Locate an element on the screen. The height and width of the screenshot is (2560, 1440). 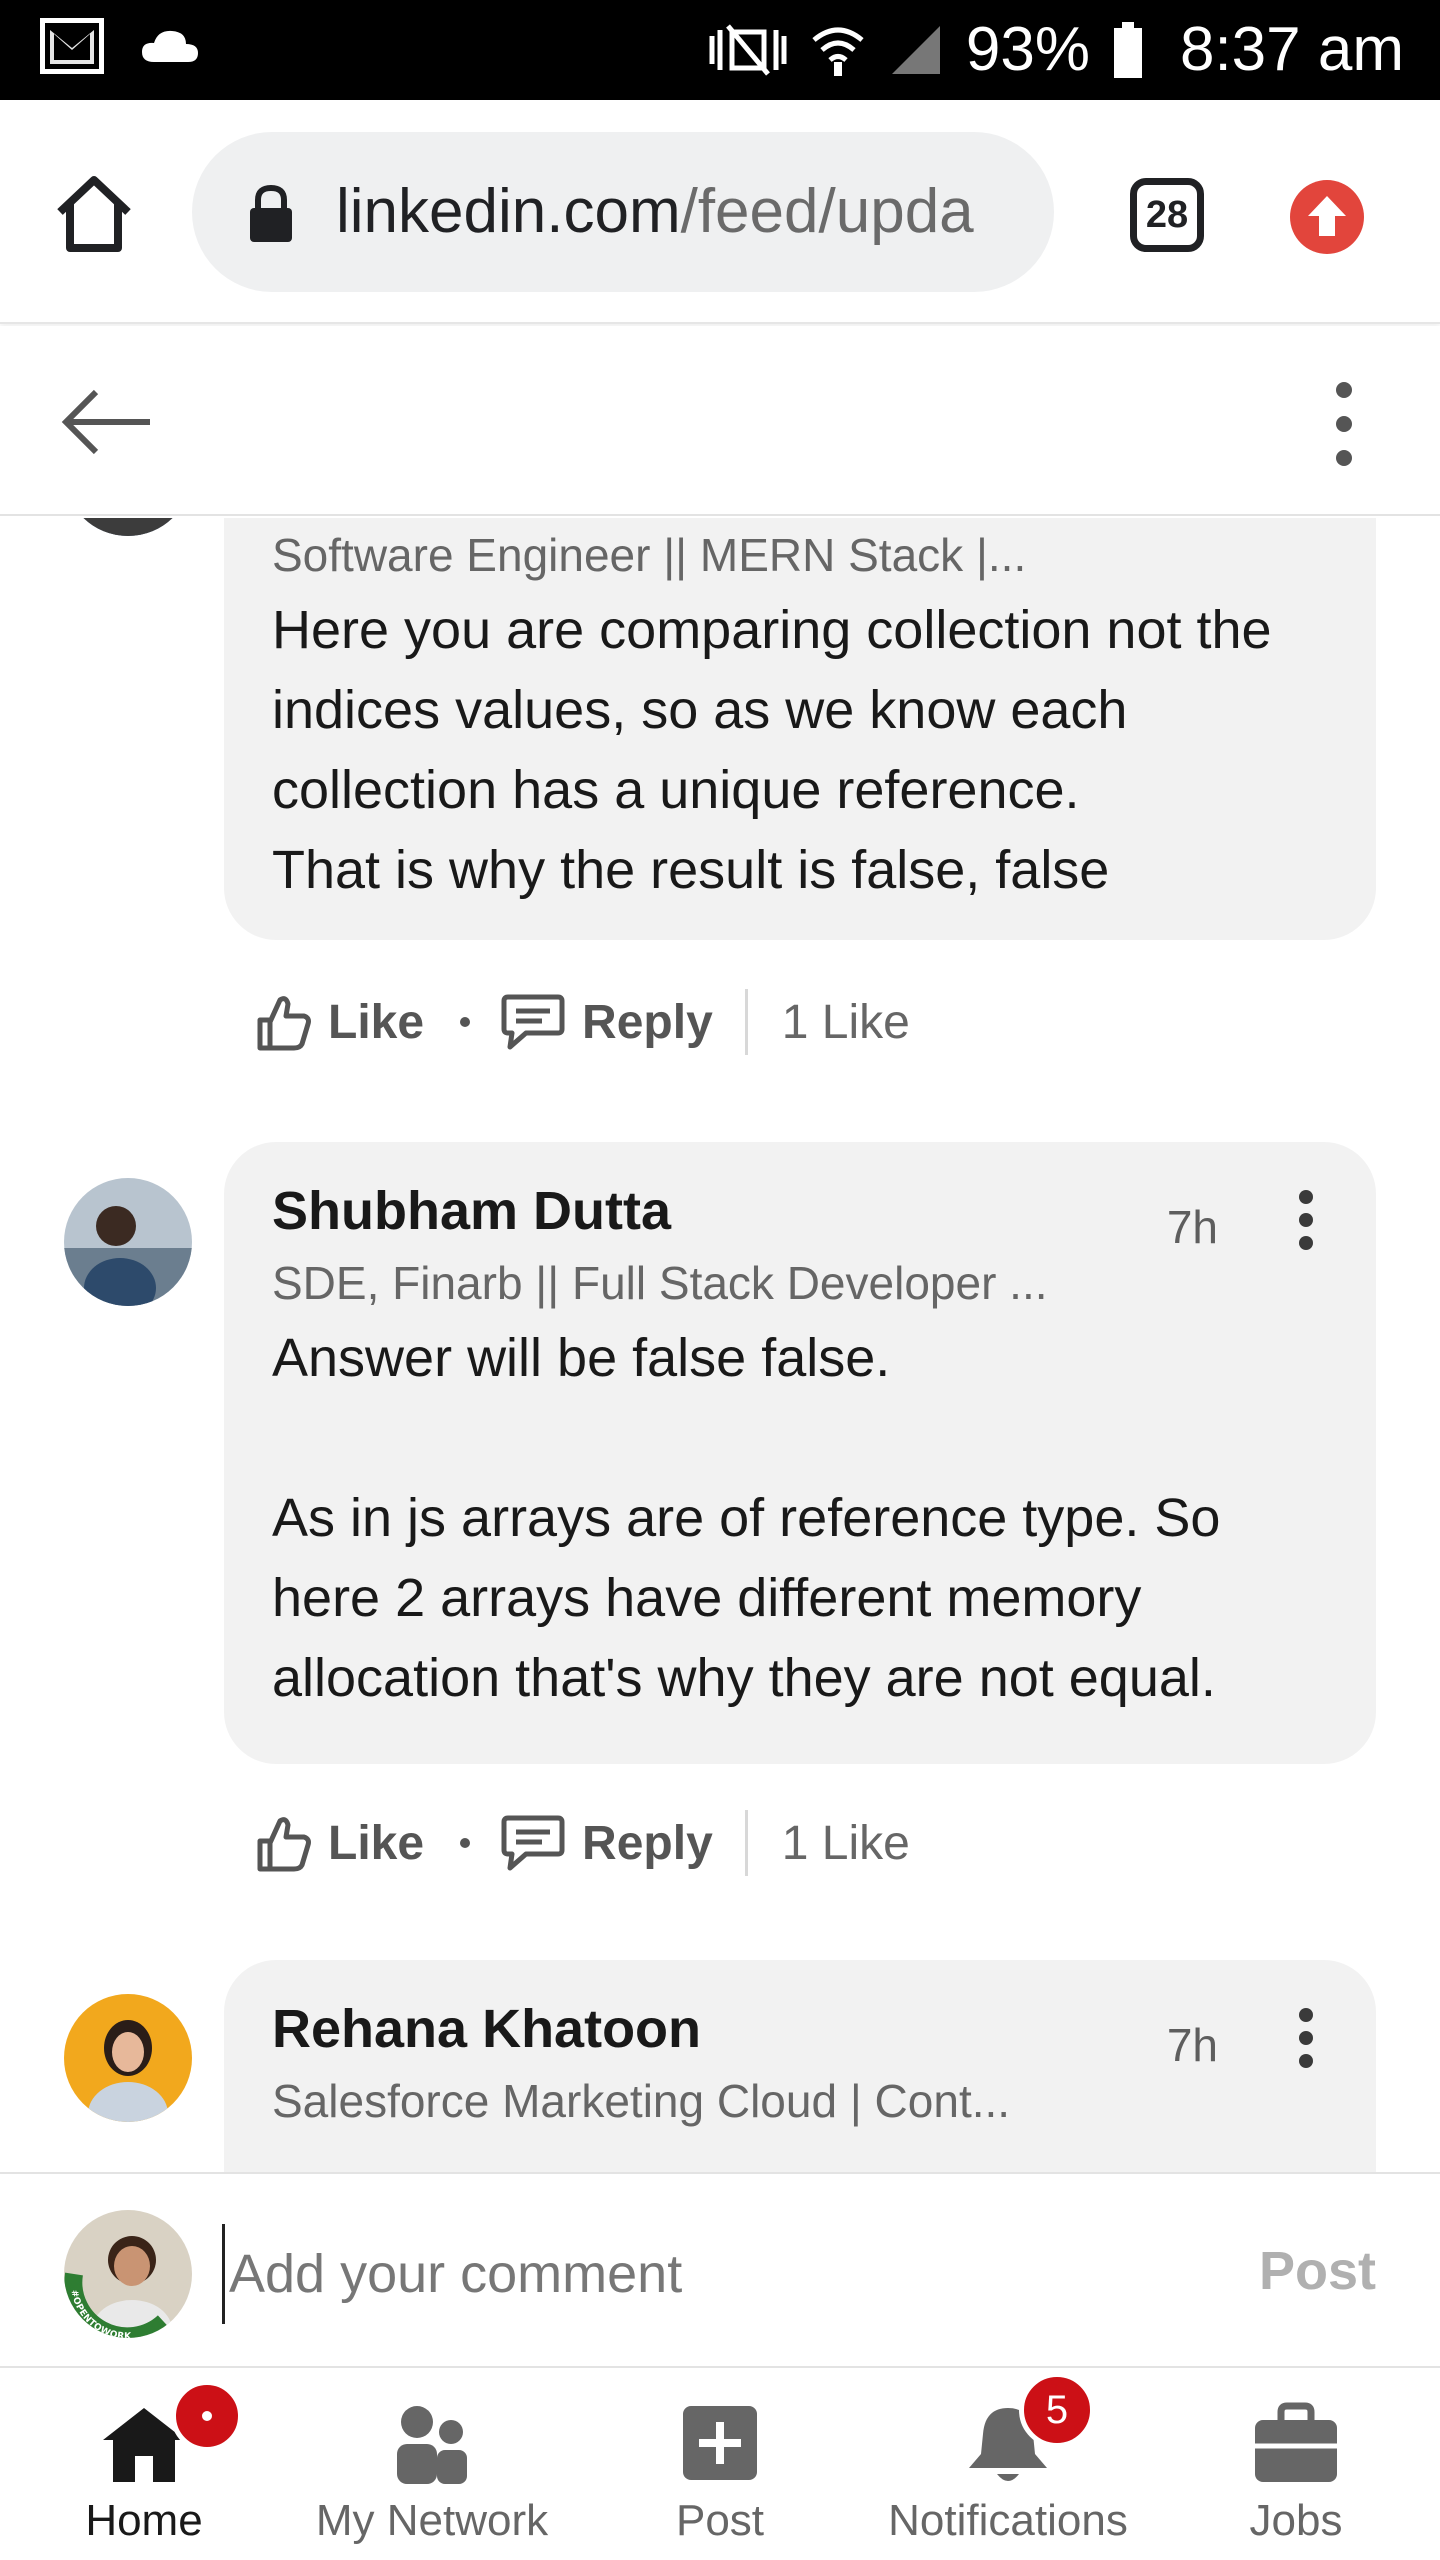
url-text: linkedin.com/feed/upda is located at coordinates (655, 211).